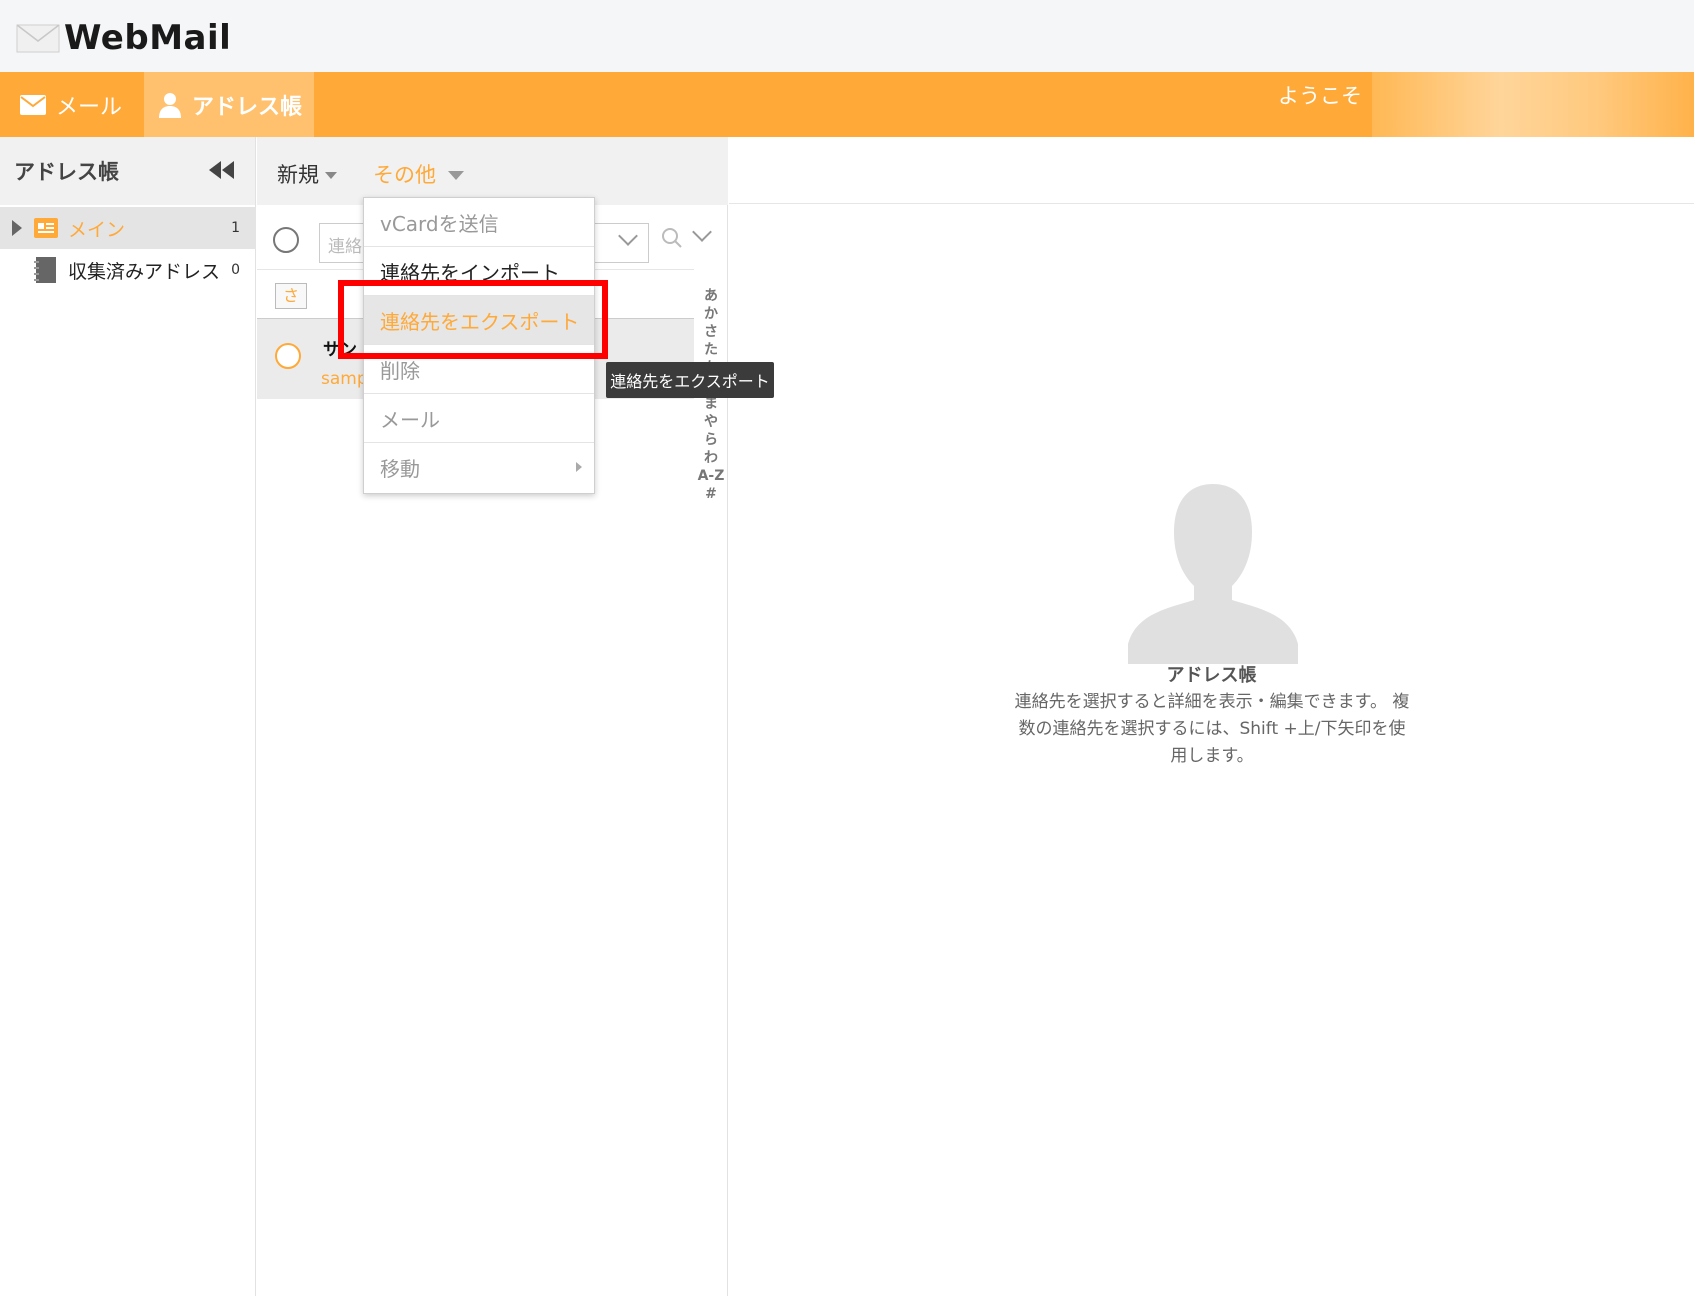 The width and height of the screenshot is (1694, 1296). I want to click on person-placeholder-icon, so click(1213, 574).